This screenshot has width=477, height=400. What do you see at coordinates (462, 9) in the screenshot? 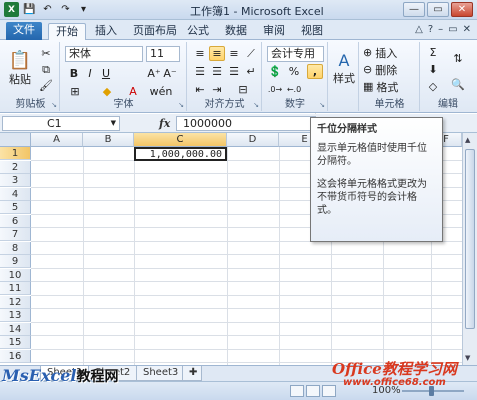
I see `close-button: ✕` at bounding box center [462, 9].